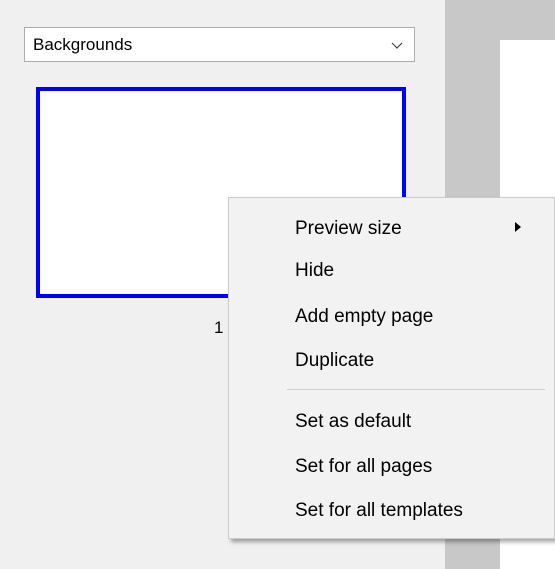 The image size is (555, 569). Describe the element at coordinates (334, 361) in the screenshot. I see `menu-item-duplicate: Duplicate` at that location.